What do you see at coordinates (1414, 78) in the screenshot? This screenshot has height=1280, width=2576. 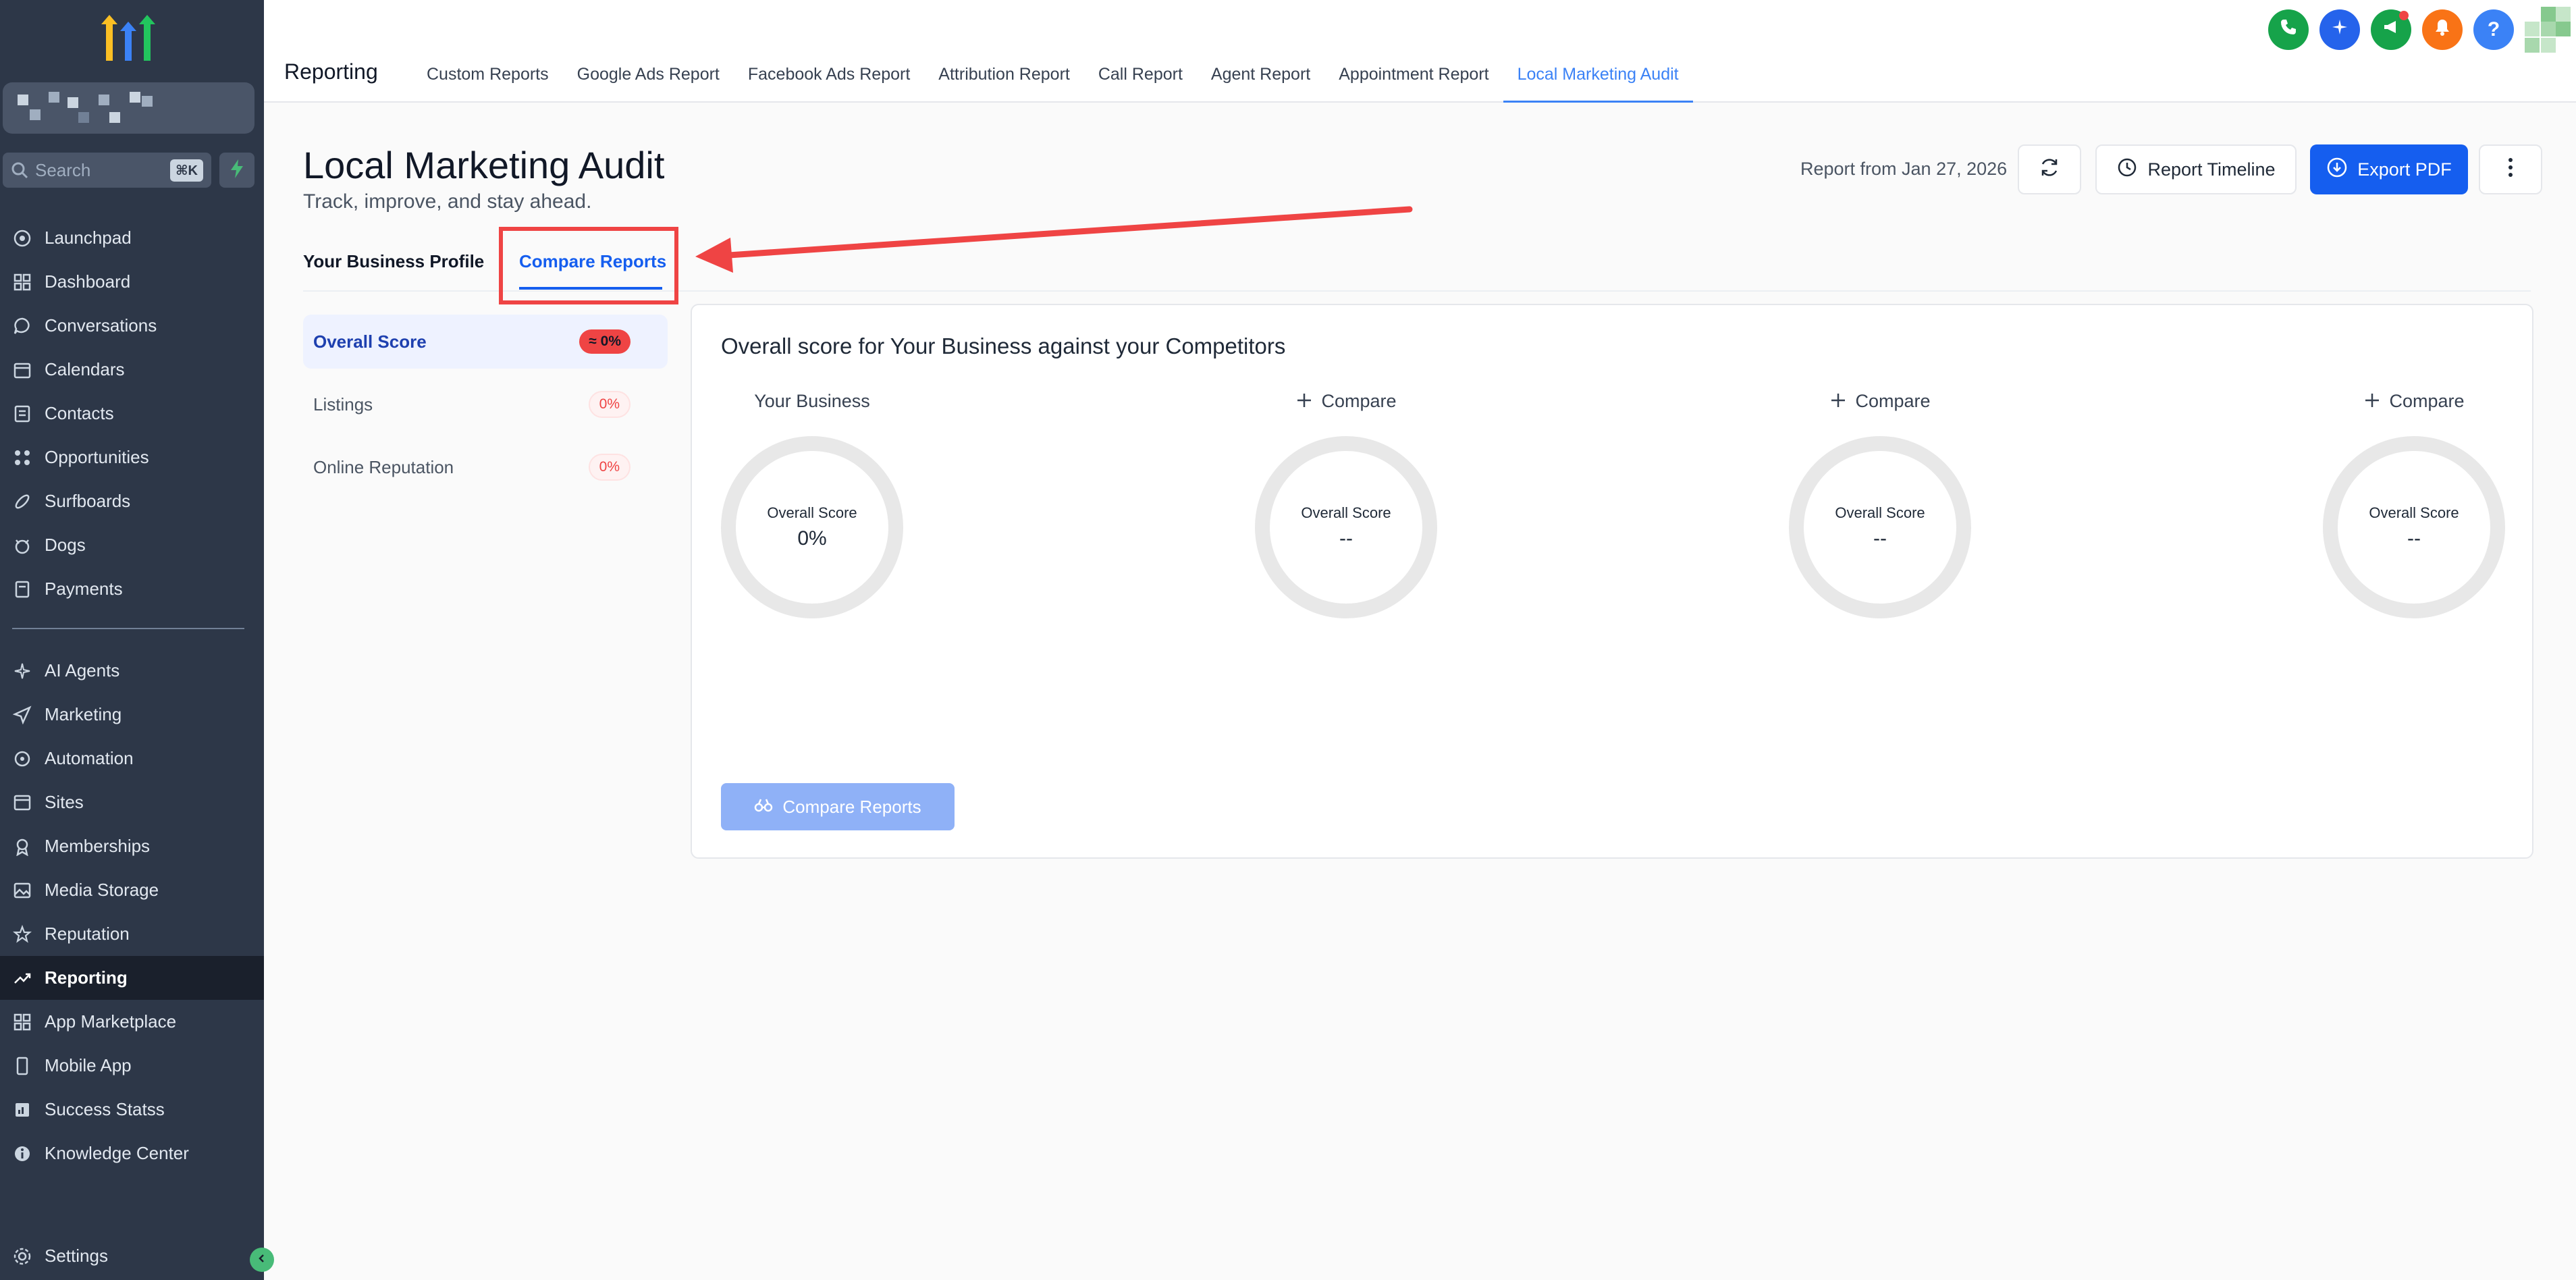 I see `tab-appointment-report: Appointment Report` at bounding box center [1414, 78].